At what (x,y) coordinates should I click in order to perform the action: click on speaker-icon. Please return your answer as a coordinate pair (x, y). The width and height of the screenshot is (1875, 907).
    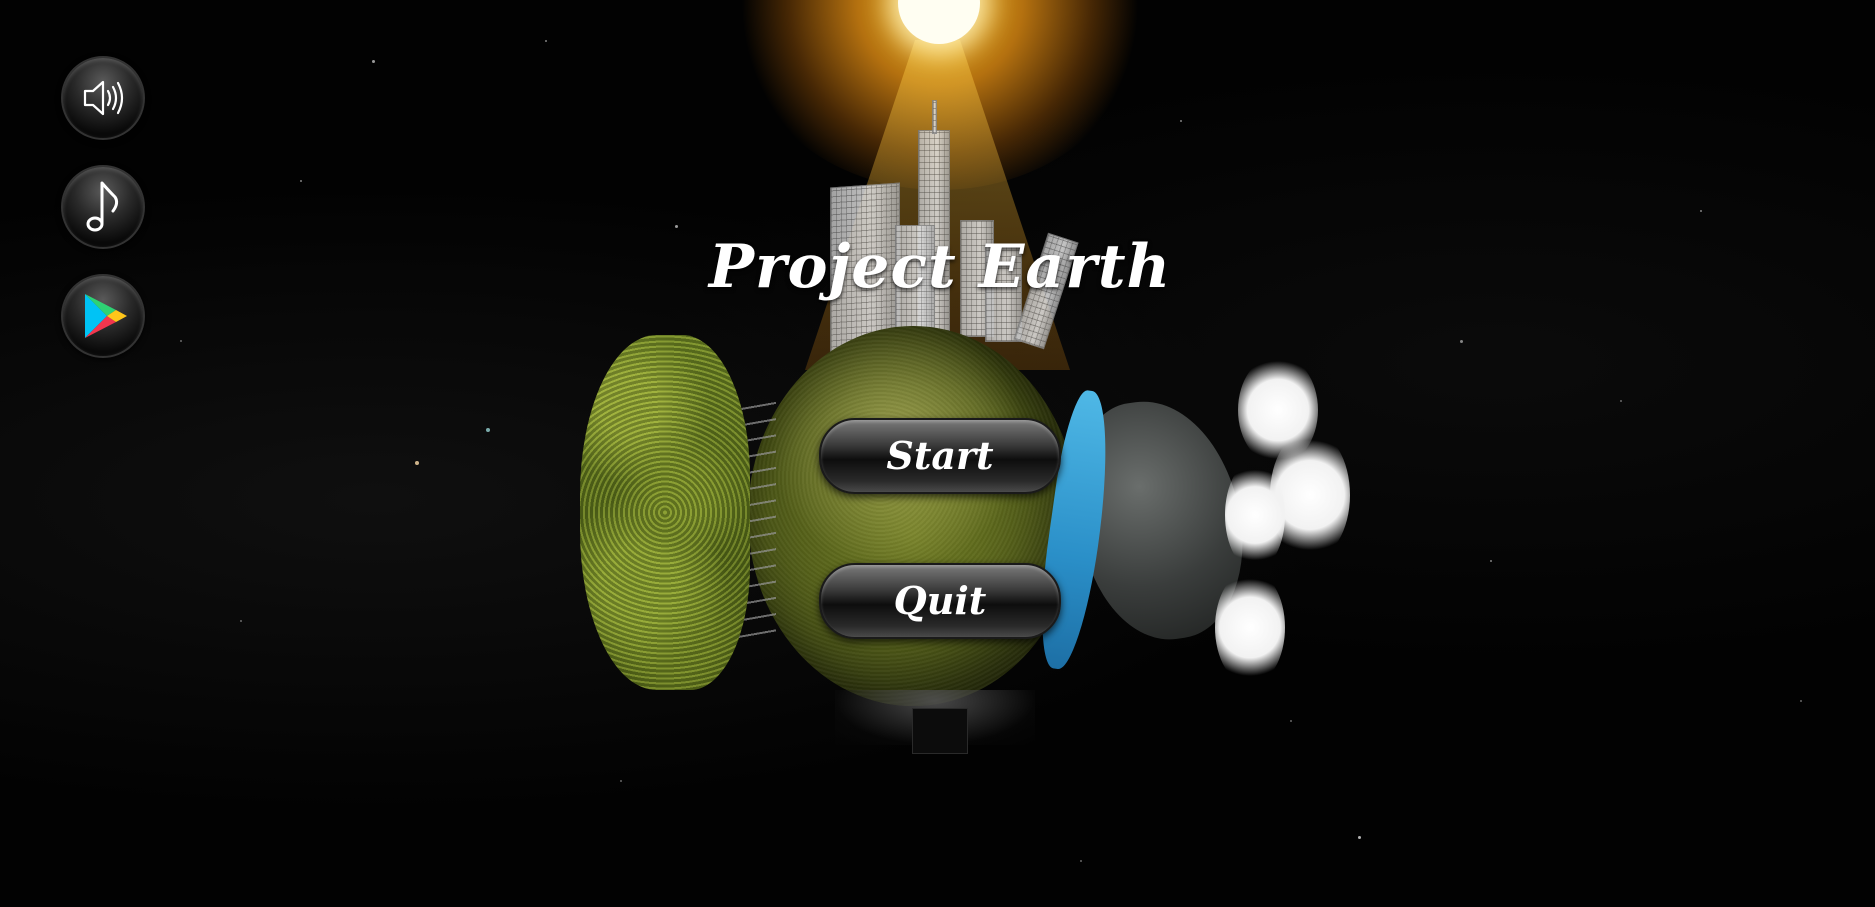
    Looking at the image, I should click on (103, 98).